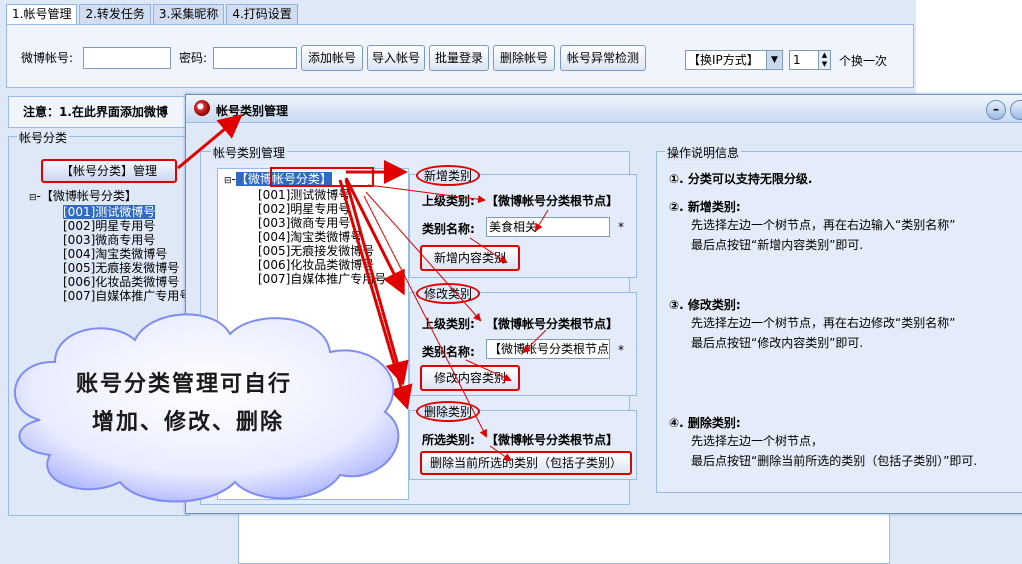  What do you see at coordinates (184, 384) in the screenshot?
I see `callout-line-1: 账号分类管理可自行` at bounding box center [184, 384].